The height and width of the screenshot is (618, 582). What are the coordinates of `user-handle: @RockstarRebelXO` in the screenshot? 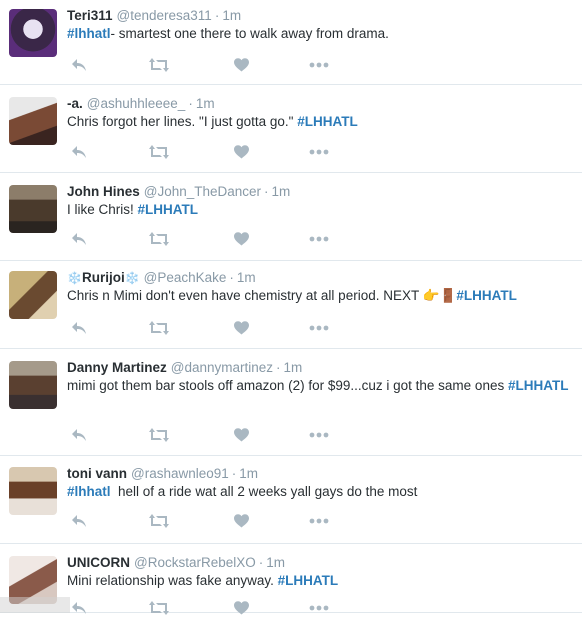 It's located at (195, 562).